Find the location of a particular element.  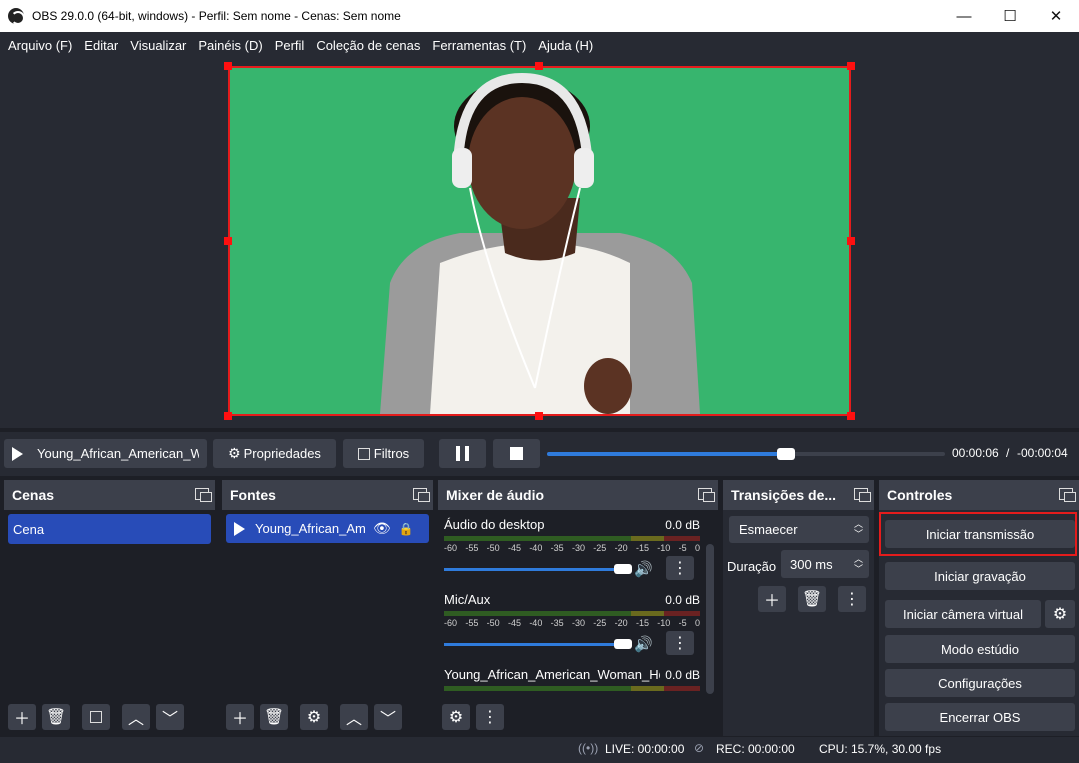

gears-icon: ⚙ is located at coordinates (456, 717).